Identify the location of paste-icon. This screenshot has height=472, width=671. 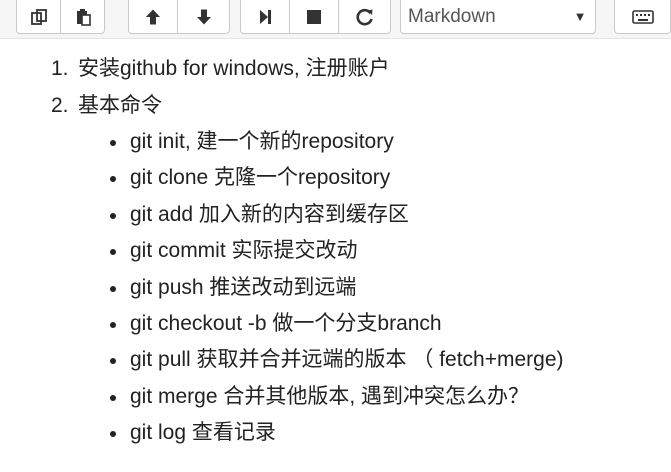
(83, 17).